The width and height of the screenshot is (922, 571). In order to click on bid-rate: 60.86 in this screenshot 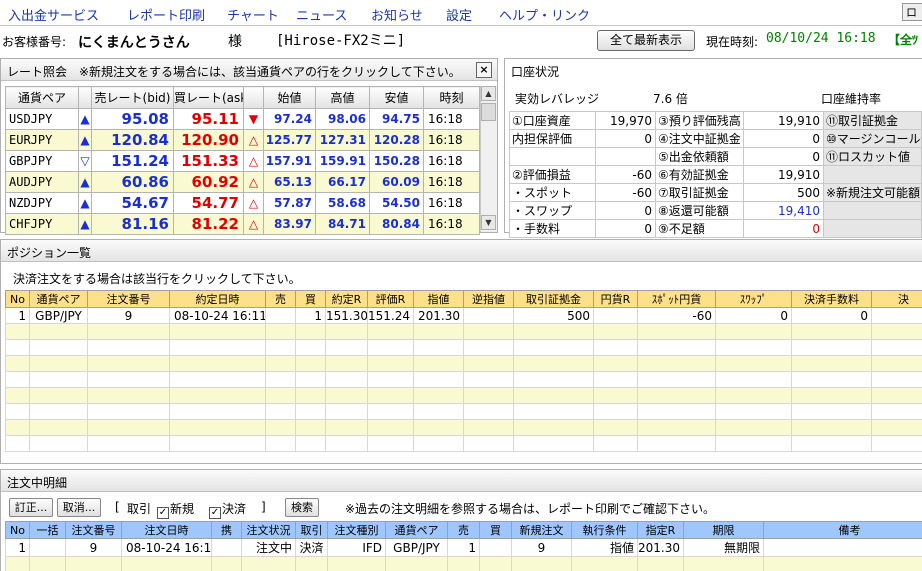, I will do `click(132, 182)`.